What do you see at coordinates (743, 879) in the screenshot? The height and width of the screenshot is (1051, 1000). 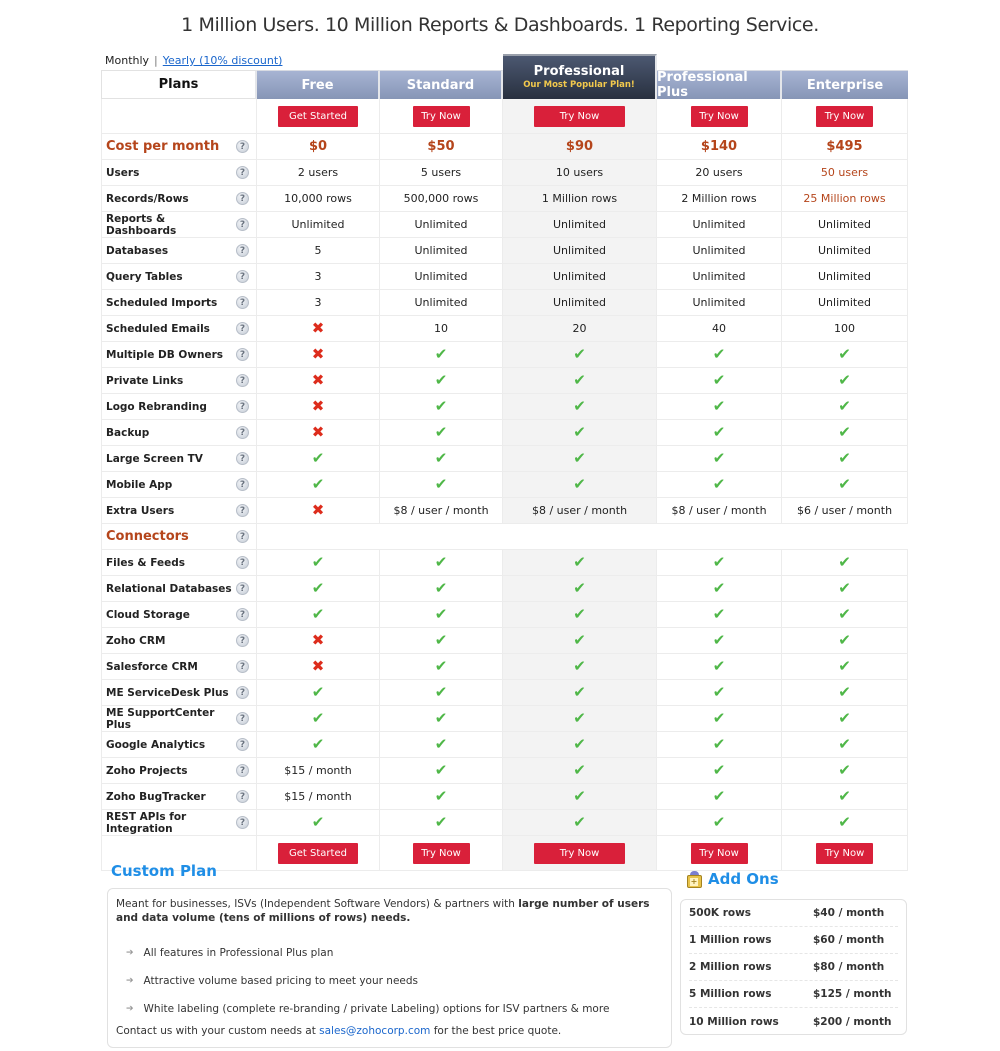 I see `add-ons-title: Add Ons` at bounding box center [743, 879].